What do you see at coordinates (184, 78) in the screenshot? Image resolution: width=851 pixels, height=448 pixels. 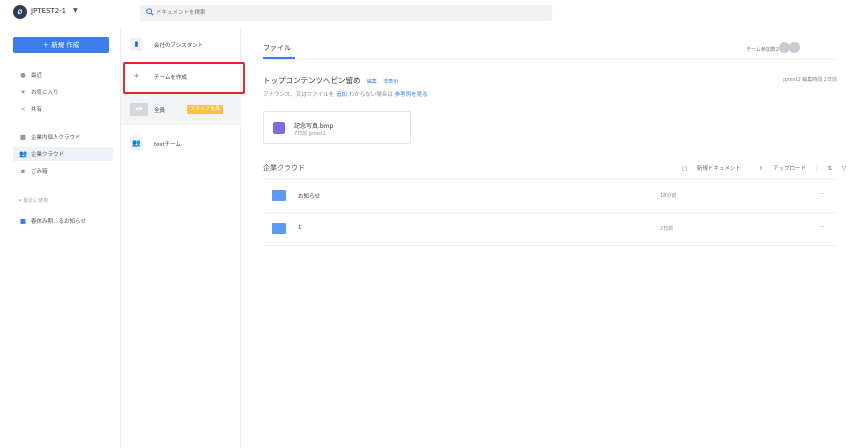 I see `highlight-box` at bounding box center [184, 78].